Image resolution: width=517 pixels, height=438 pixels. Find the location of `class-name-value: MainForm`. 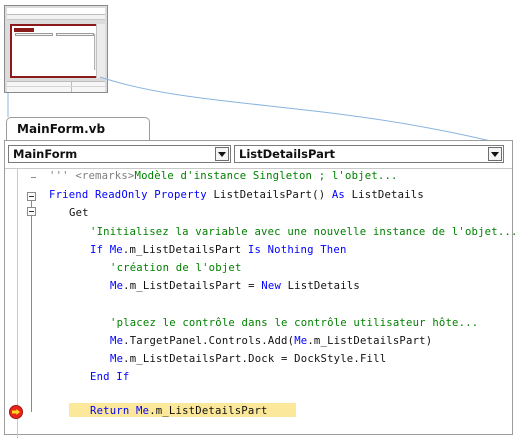

class-name-value: MainForm is located at coordinates (45, 154).